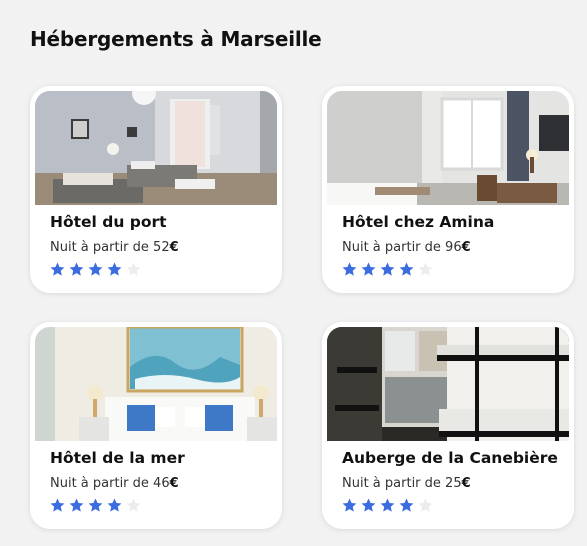 This screenshot has height=546, width=587. What do you see at coordinates (450, 458) in the screenshot?
I see `listing-name: Auberge de la Canebière` at bounding box center [450, 458].